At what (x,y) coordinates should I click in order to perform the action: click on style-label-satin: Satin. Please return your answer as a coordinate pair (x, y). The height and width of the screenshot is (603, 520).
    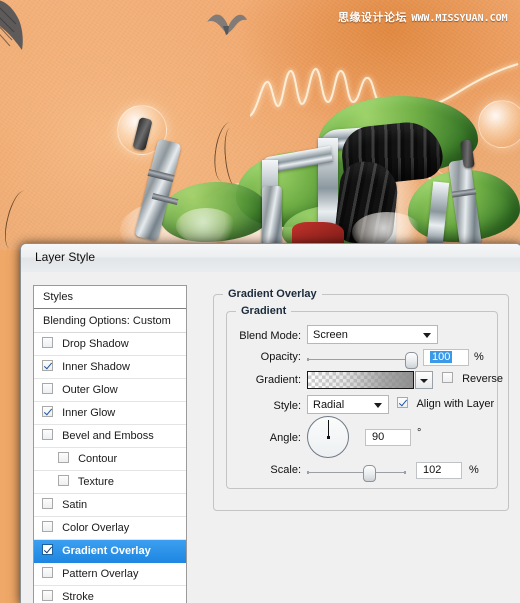
    Looking at the image, I should click on (75, 505).